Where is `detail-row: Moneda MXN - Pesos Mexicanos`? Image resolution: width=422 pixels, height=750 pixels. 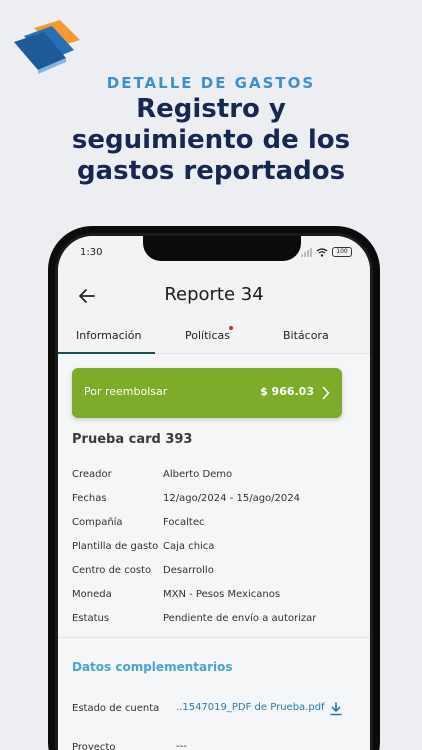 detail-row: Moneda MXN - Pesos Mexicanos is located at coordinates (212, 594).